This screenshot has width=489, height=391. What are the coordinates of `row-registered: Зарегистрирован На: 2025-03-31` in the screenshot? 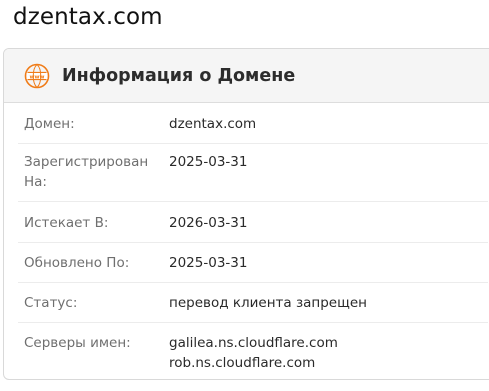 It's located at (253, 173).